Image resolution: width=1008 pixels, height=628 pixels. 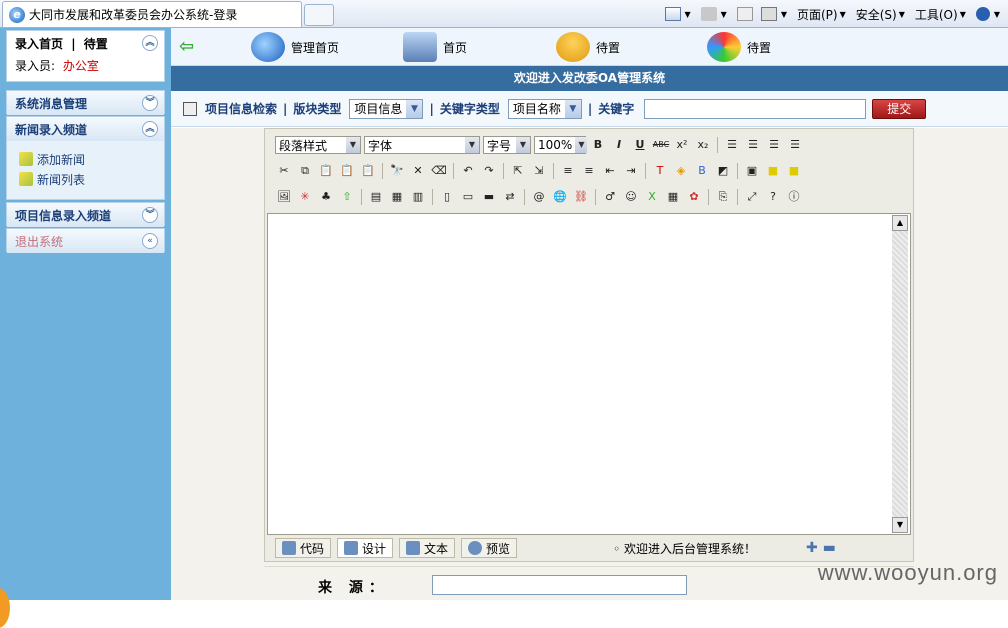 What do you see at coordinates (681, 171) in the screenshot?
I see `bg-color-icon: ◈` at bounding box center [681, 171].